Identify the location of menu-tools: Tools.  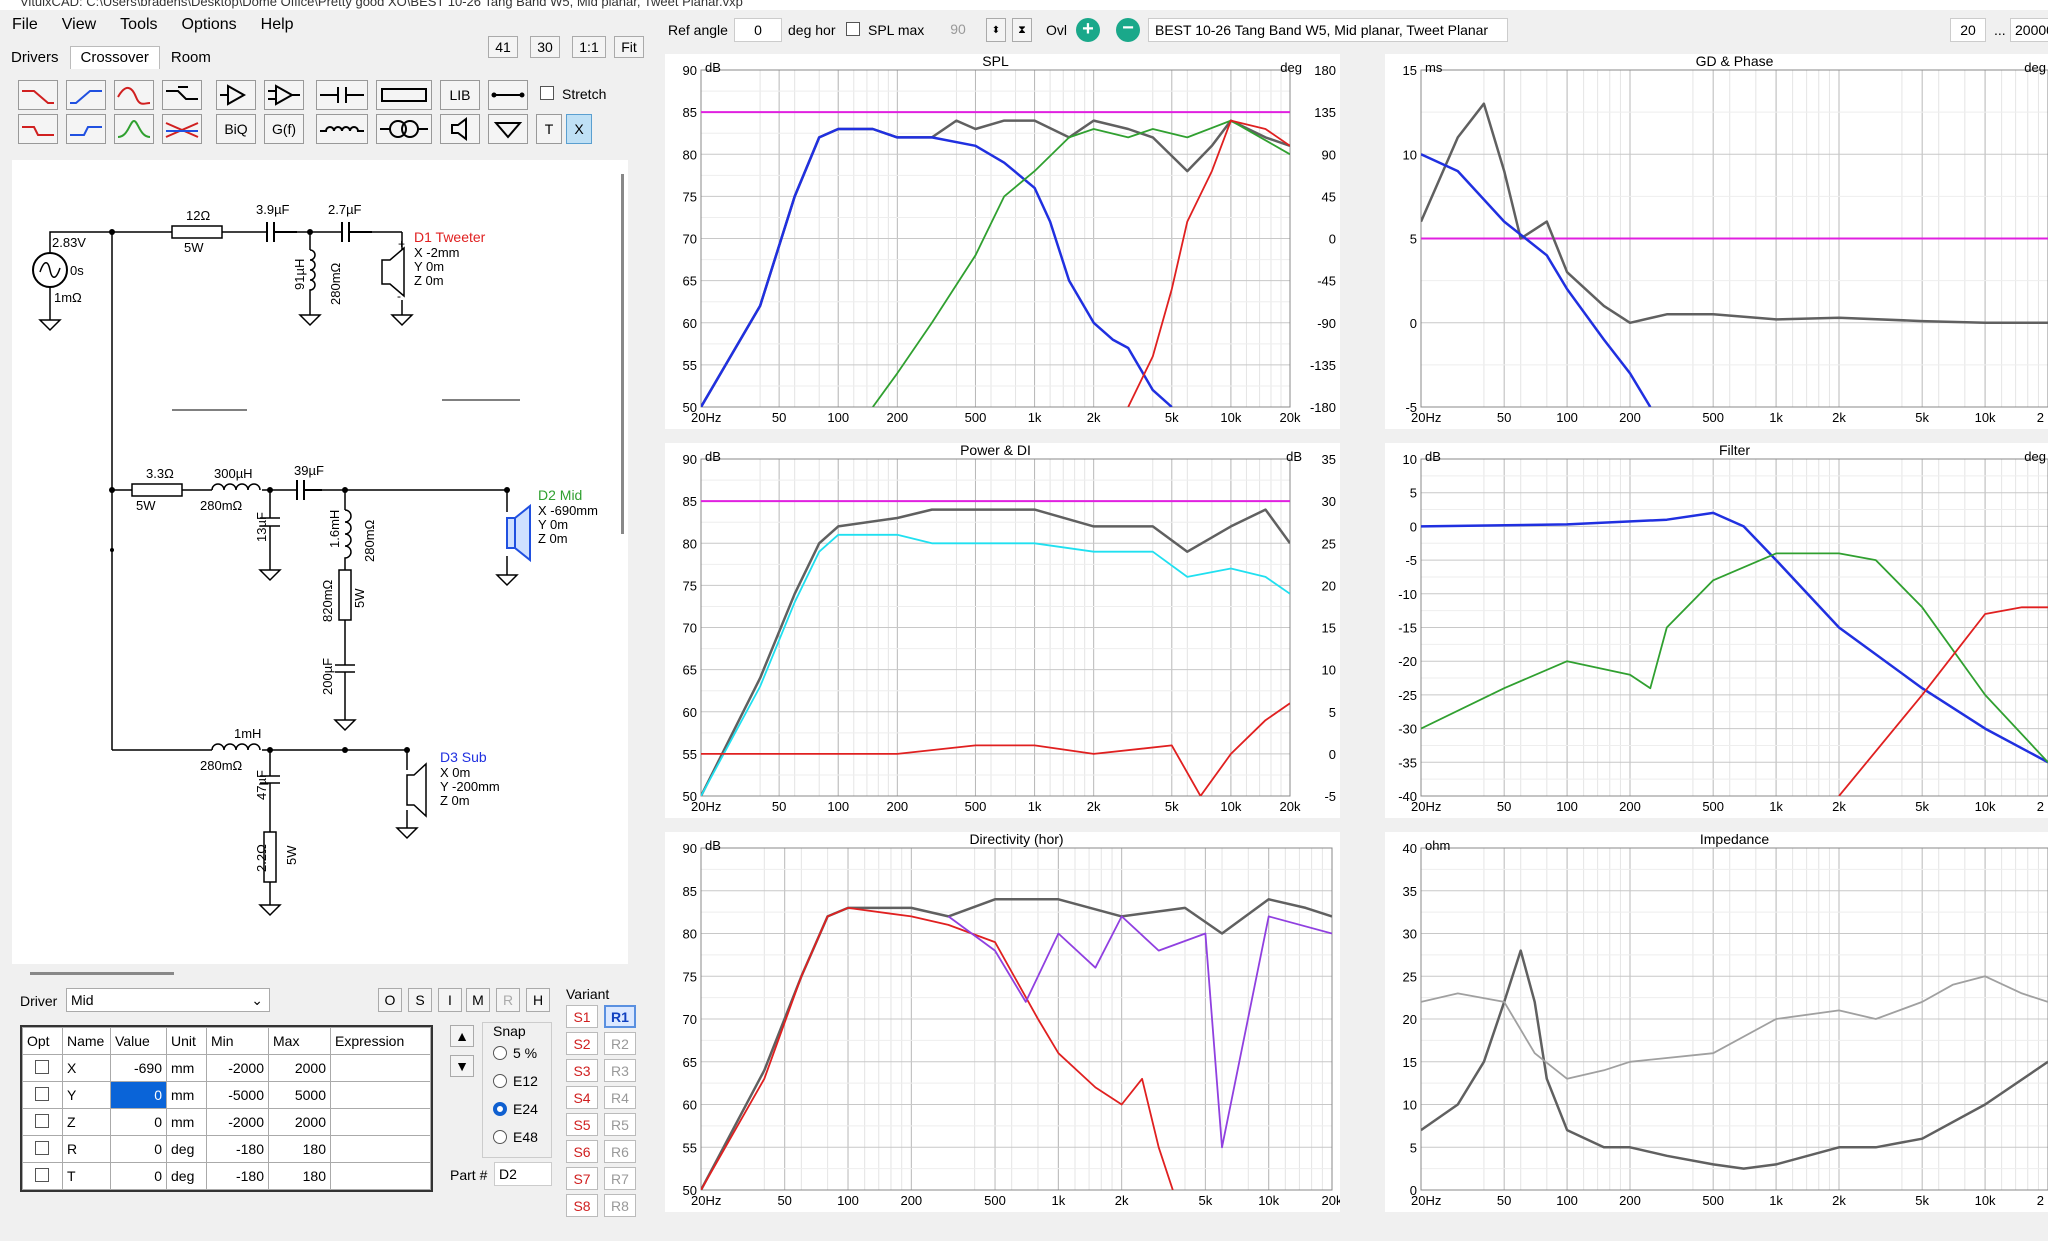
(138, 25).